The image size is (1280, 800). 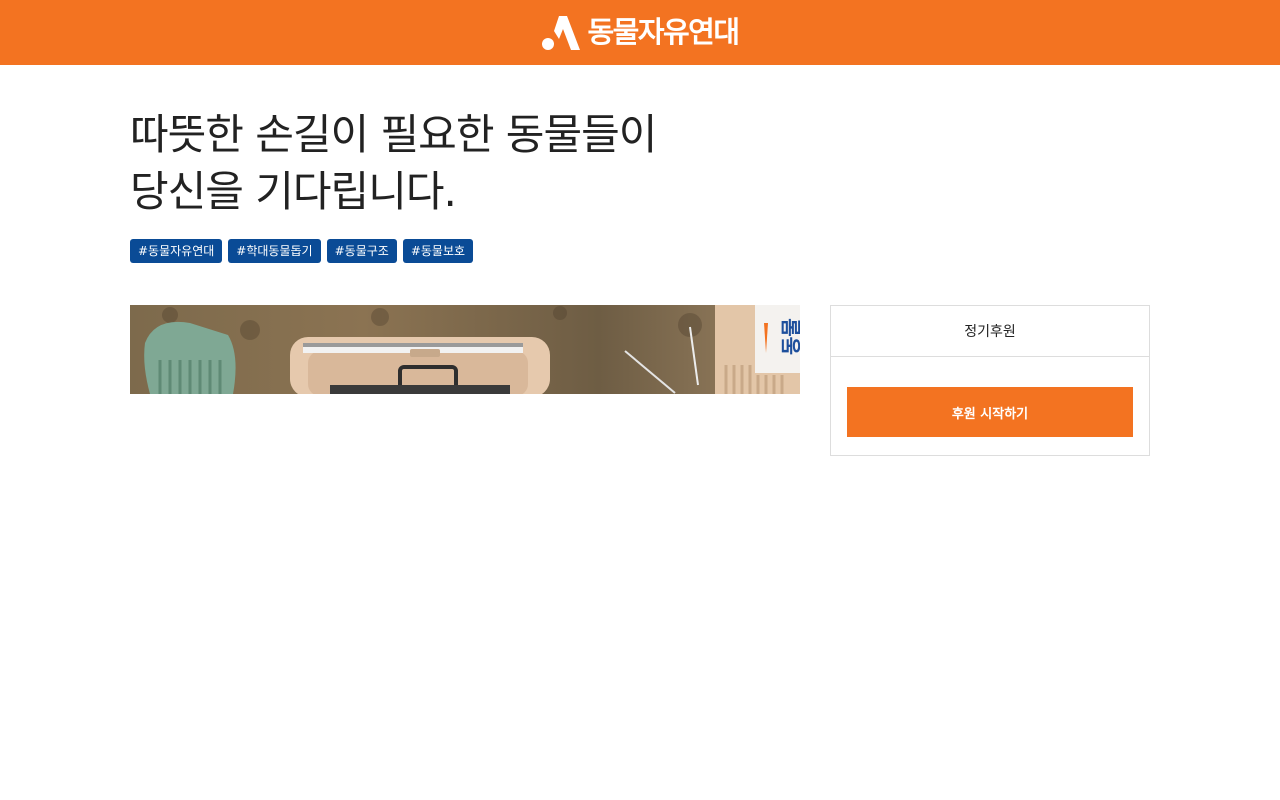 I want to click on hashtag-animal-freedom: #동물자유연대, so click(x=176, y=251).